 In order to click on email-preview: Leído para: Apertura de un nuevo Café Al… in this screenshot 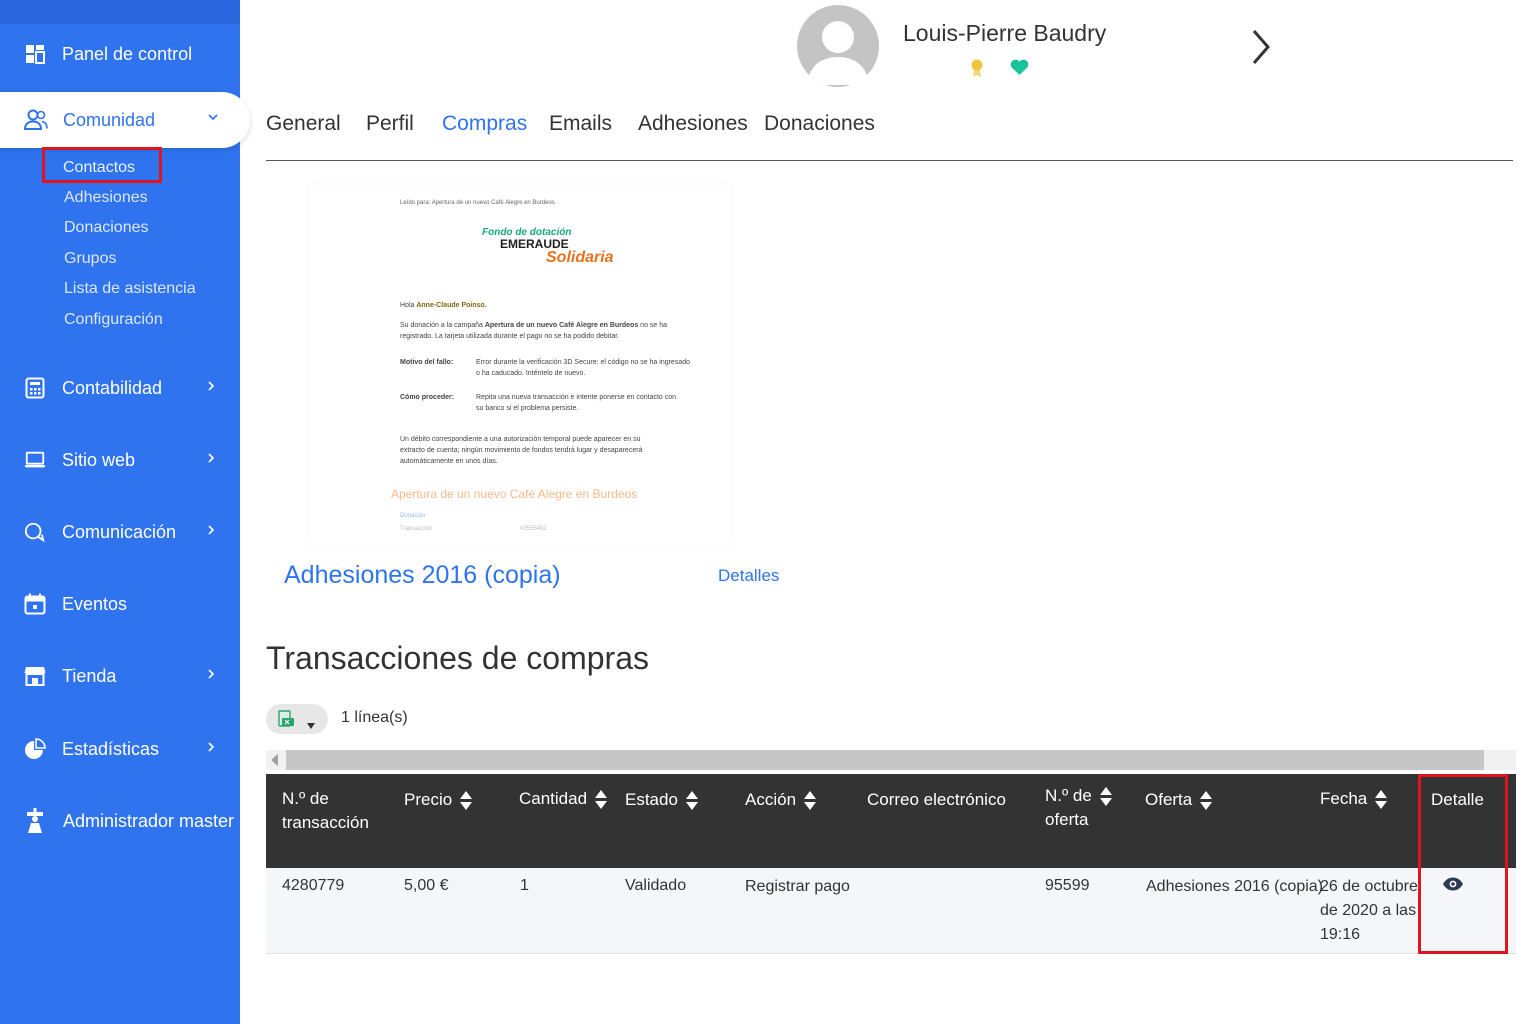, I will do `click(520, 365)`.